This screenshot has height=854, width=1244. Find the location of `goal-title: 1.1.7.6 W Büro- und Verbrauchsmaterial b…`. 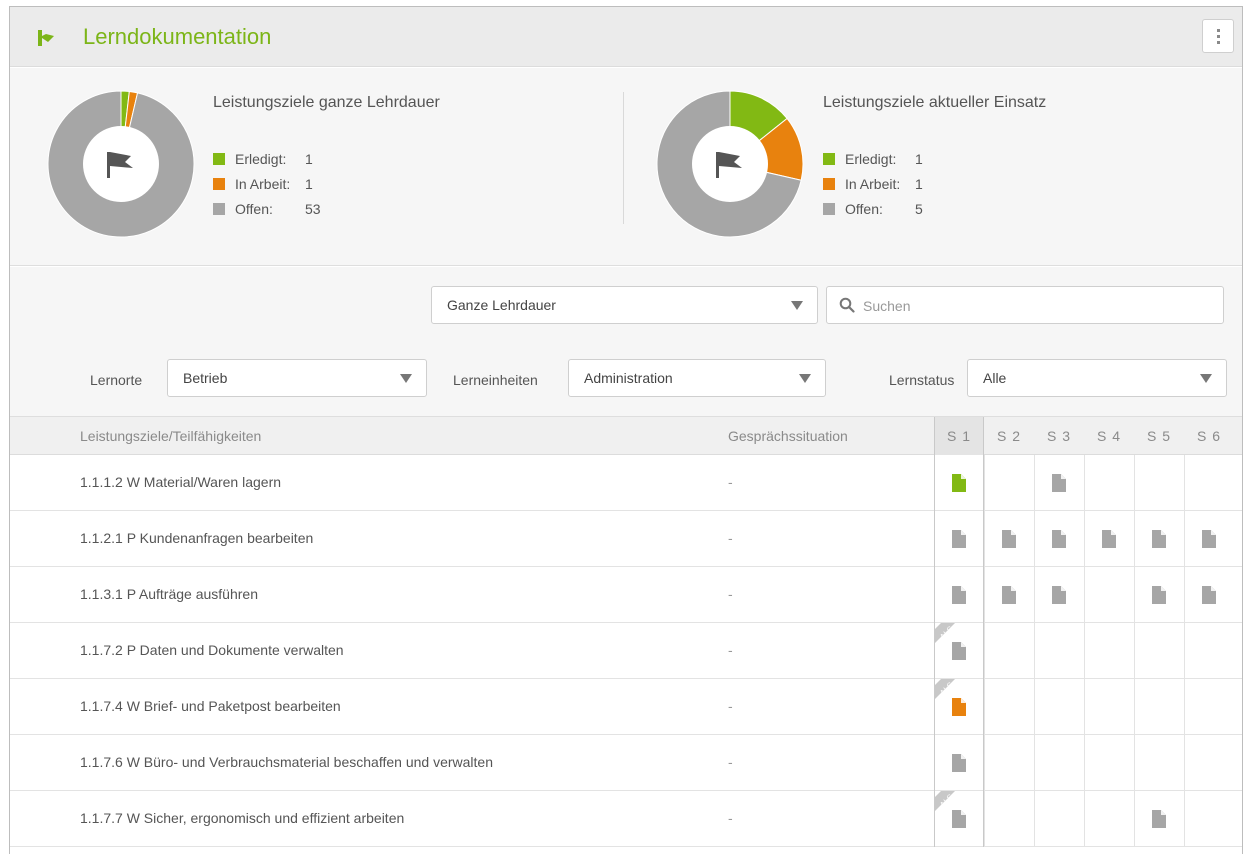

goal-title: 1.1.7.6 W Büro- und Verbrauchsmaterial b… is located at coordinates (286, 762).